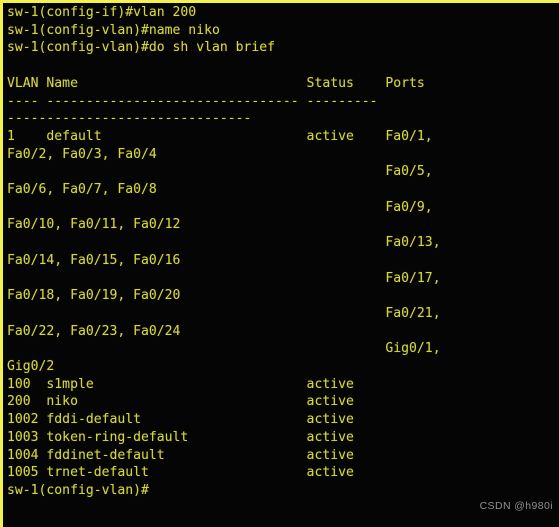 This screenshot has width=559, height=527. What do you see at coordinates (5, 524) in the screenshot?
I see `border-stripe-end-cap` at bounding box center [5, 524].